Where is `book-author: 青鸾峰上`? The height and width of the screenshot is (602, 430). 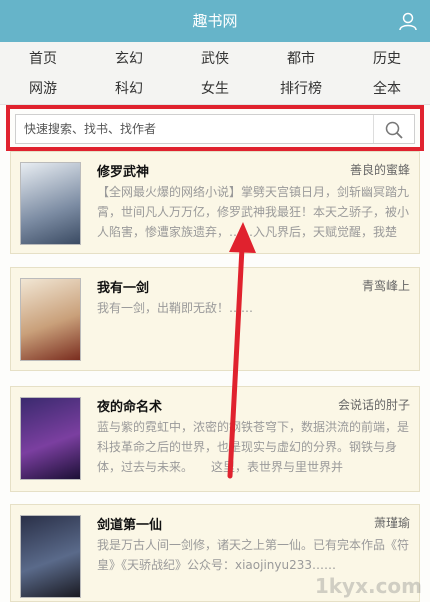 book-author: 青鸾峰上 is located at coordinates (385, 286).